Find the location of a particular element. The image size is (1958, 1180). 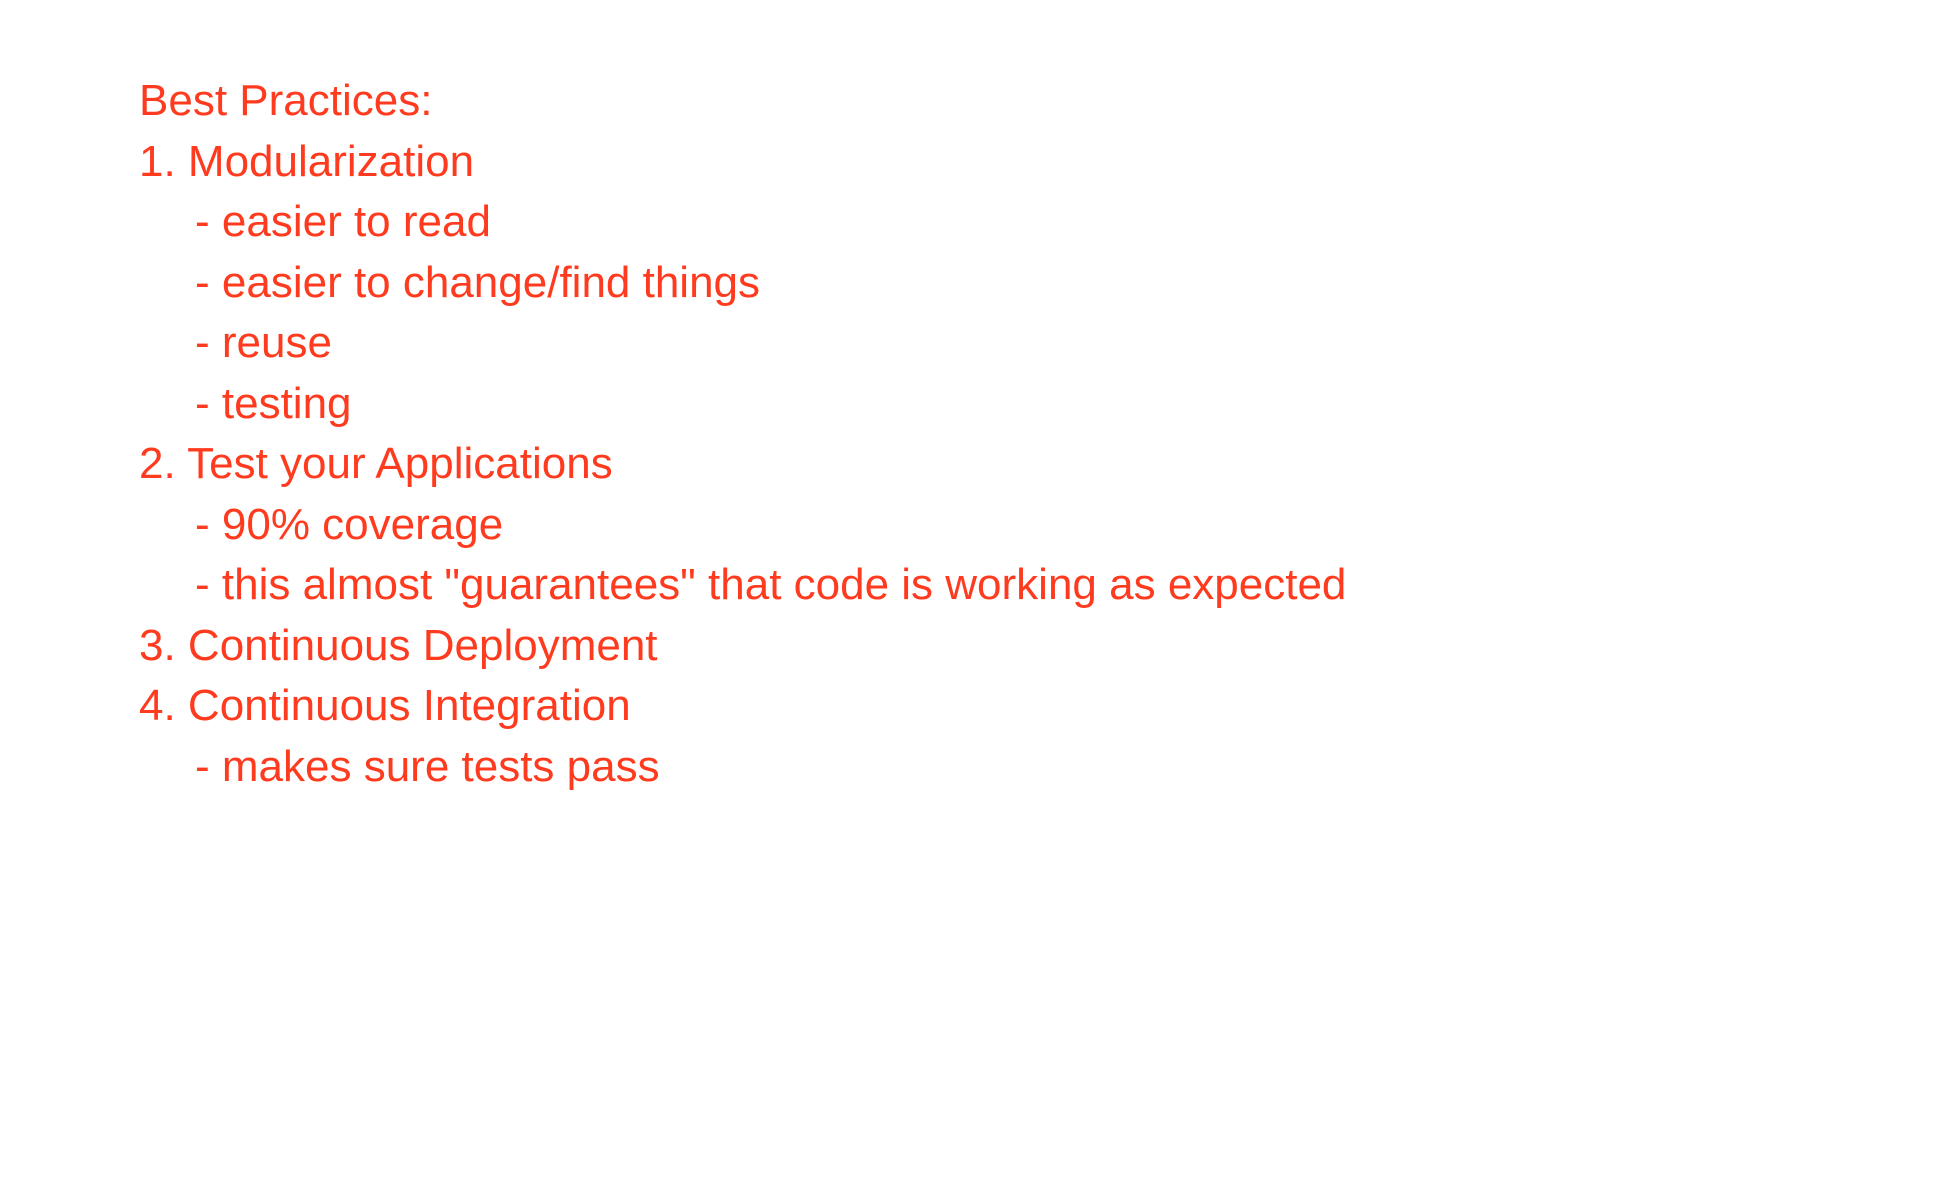

list-item-test-applications: 2. Test your Applications is located at coordinates (376, 463).